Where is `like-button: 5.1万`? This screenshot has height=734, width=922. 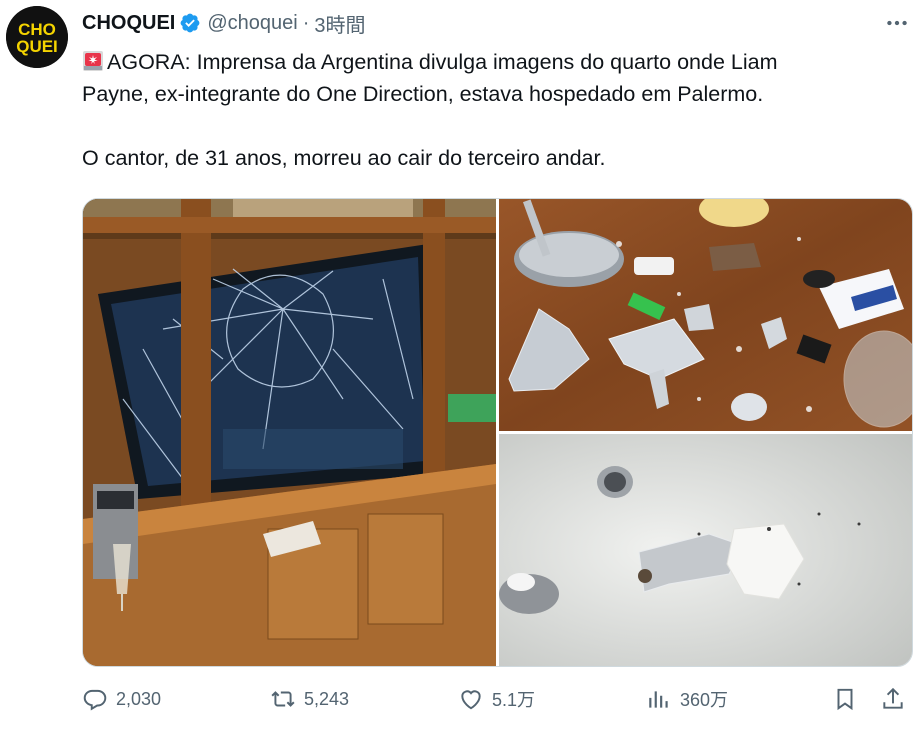 like-button: 5.1万 is located at coordinates (496, 699).